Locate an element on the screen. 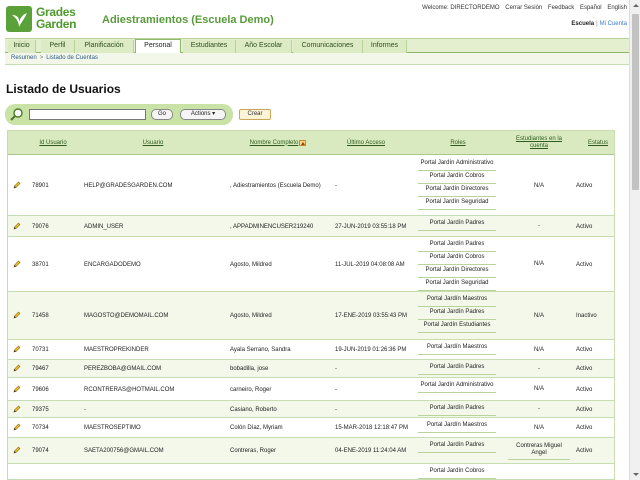 The height and width of the screenshot is (480, 640). col-nombre-completo: Nombre Completo is located at coordinates (278, 143).